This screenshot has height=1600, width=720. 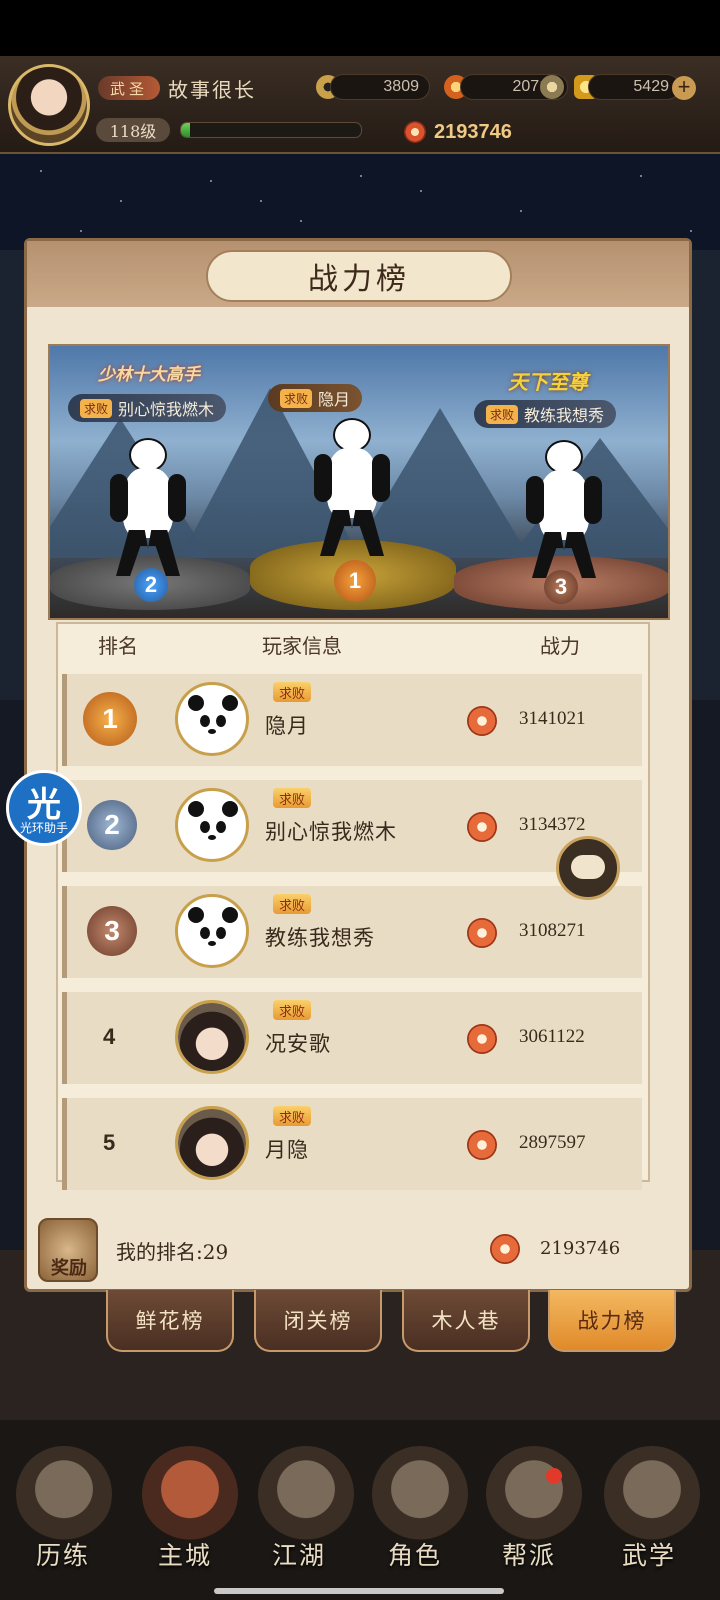 I want to click on player-power: 3141021, so click(x=552, y=718).